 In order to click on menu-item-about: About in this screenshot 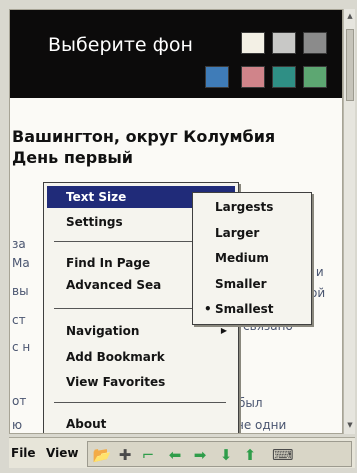, I will do `click(141, 423)`.